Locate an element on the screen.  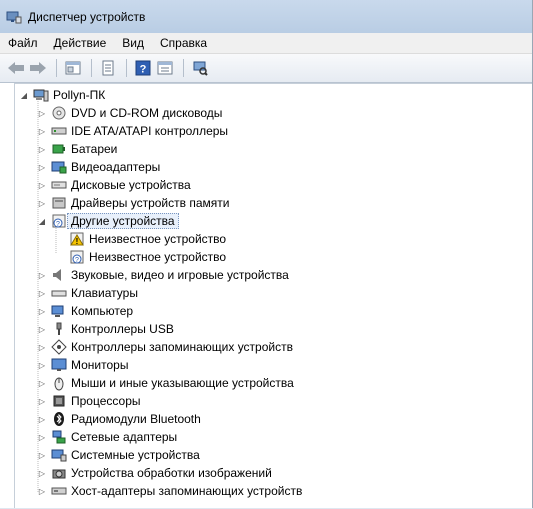
computer-icon is located at coordinates (59, 311).